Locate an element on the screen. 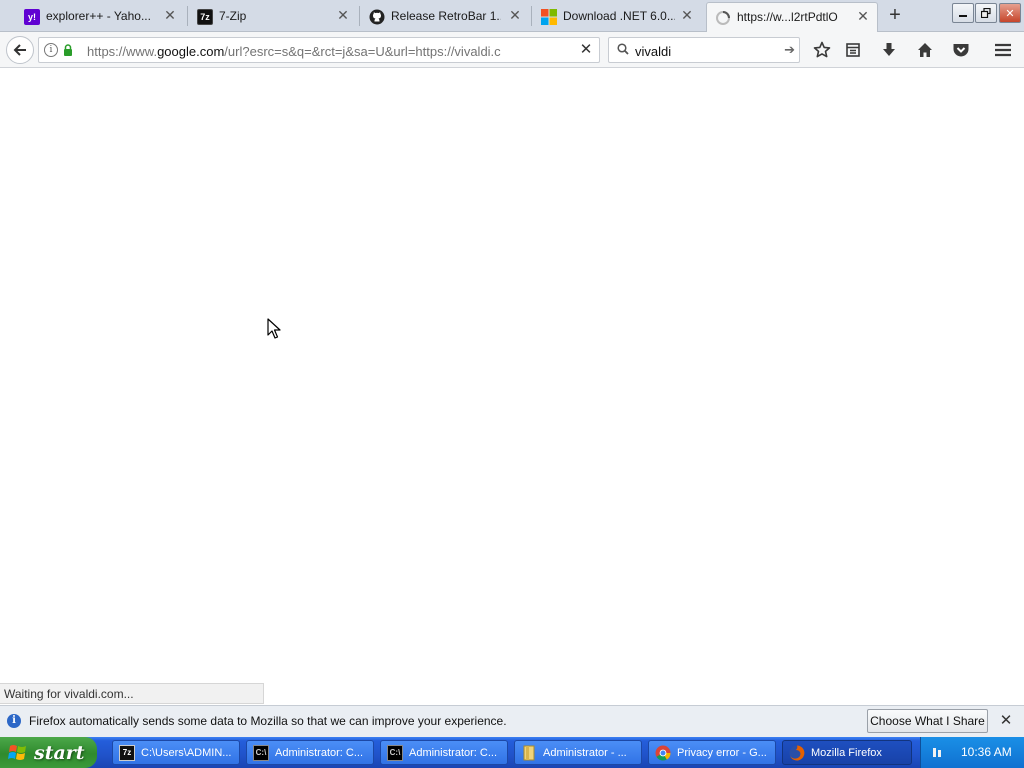  bookmarks-list-icon is located at coordinates (853, 50).